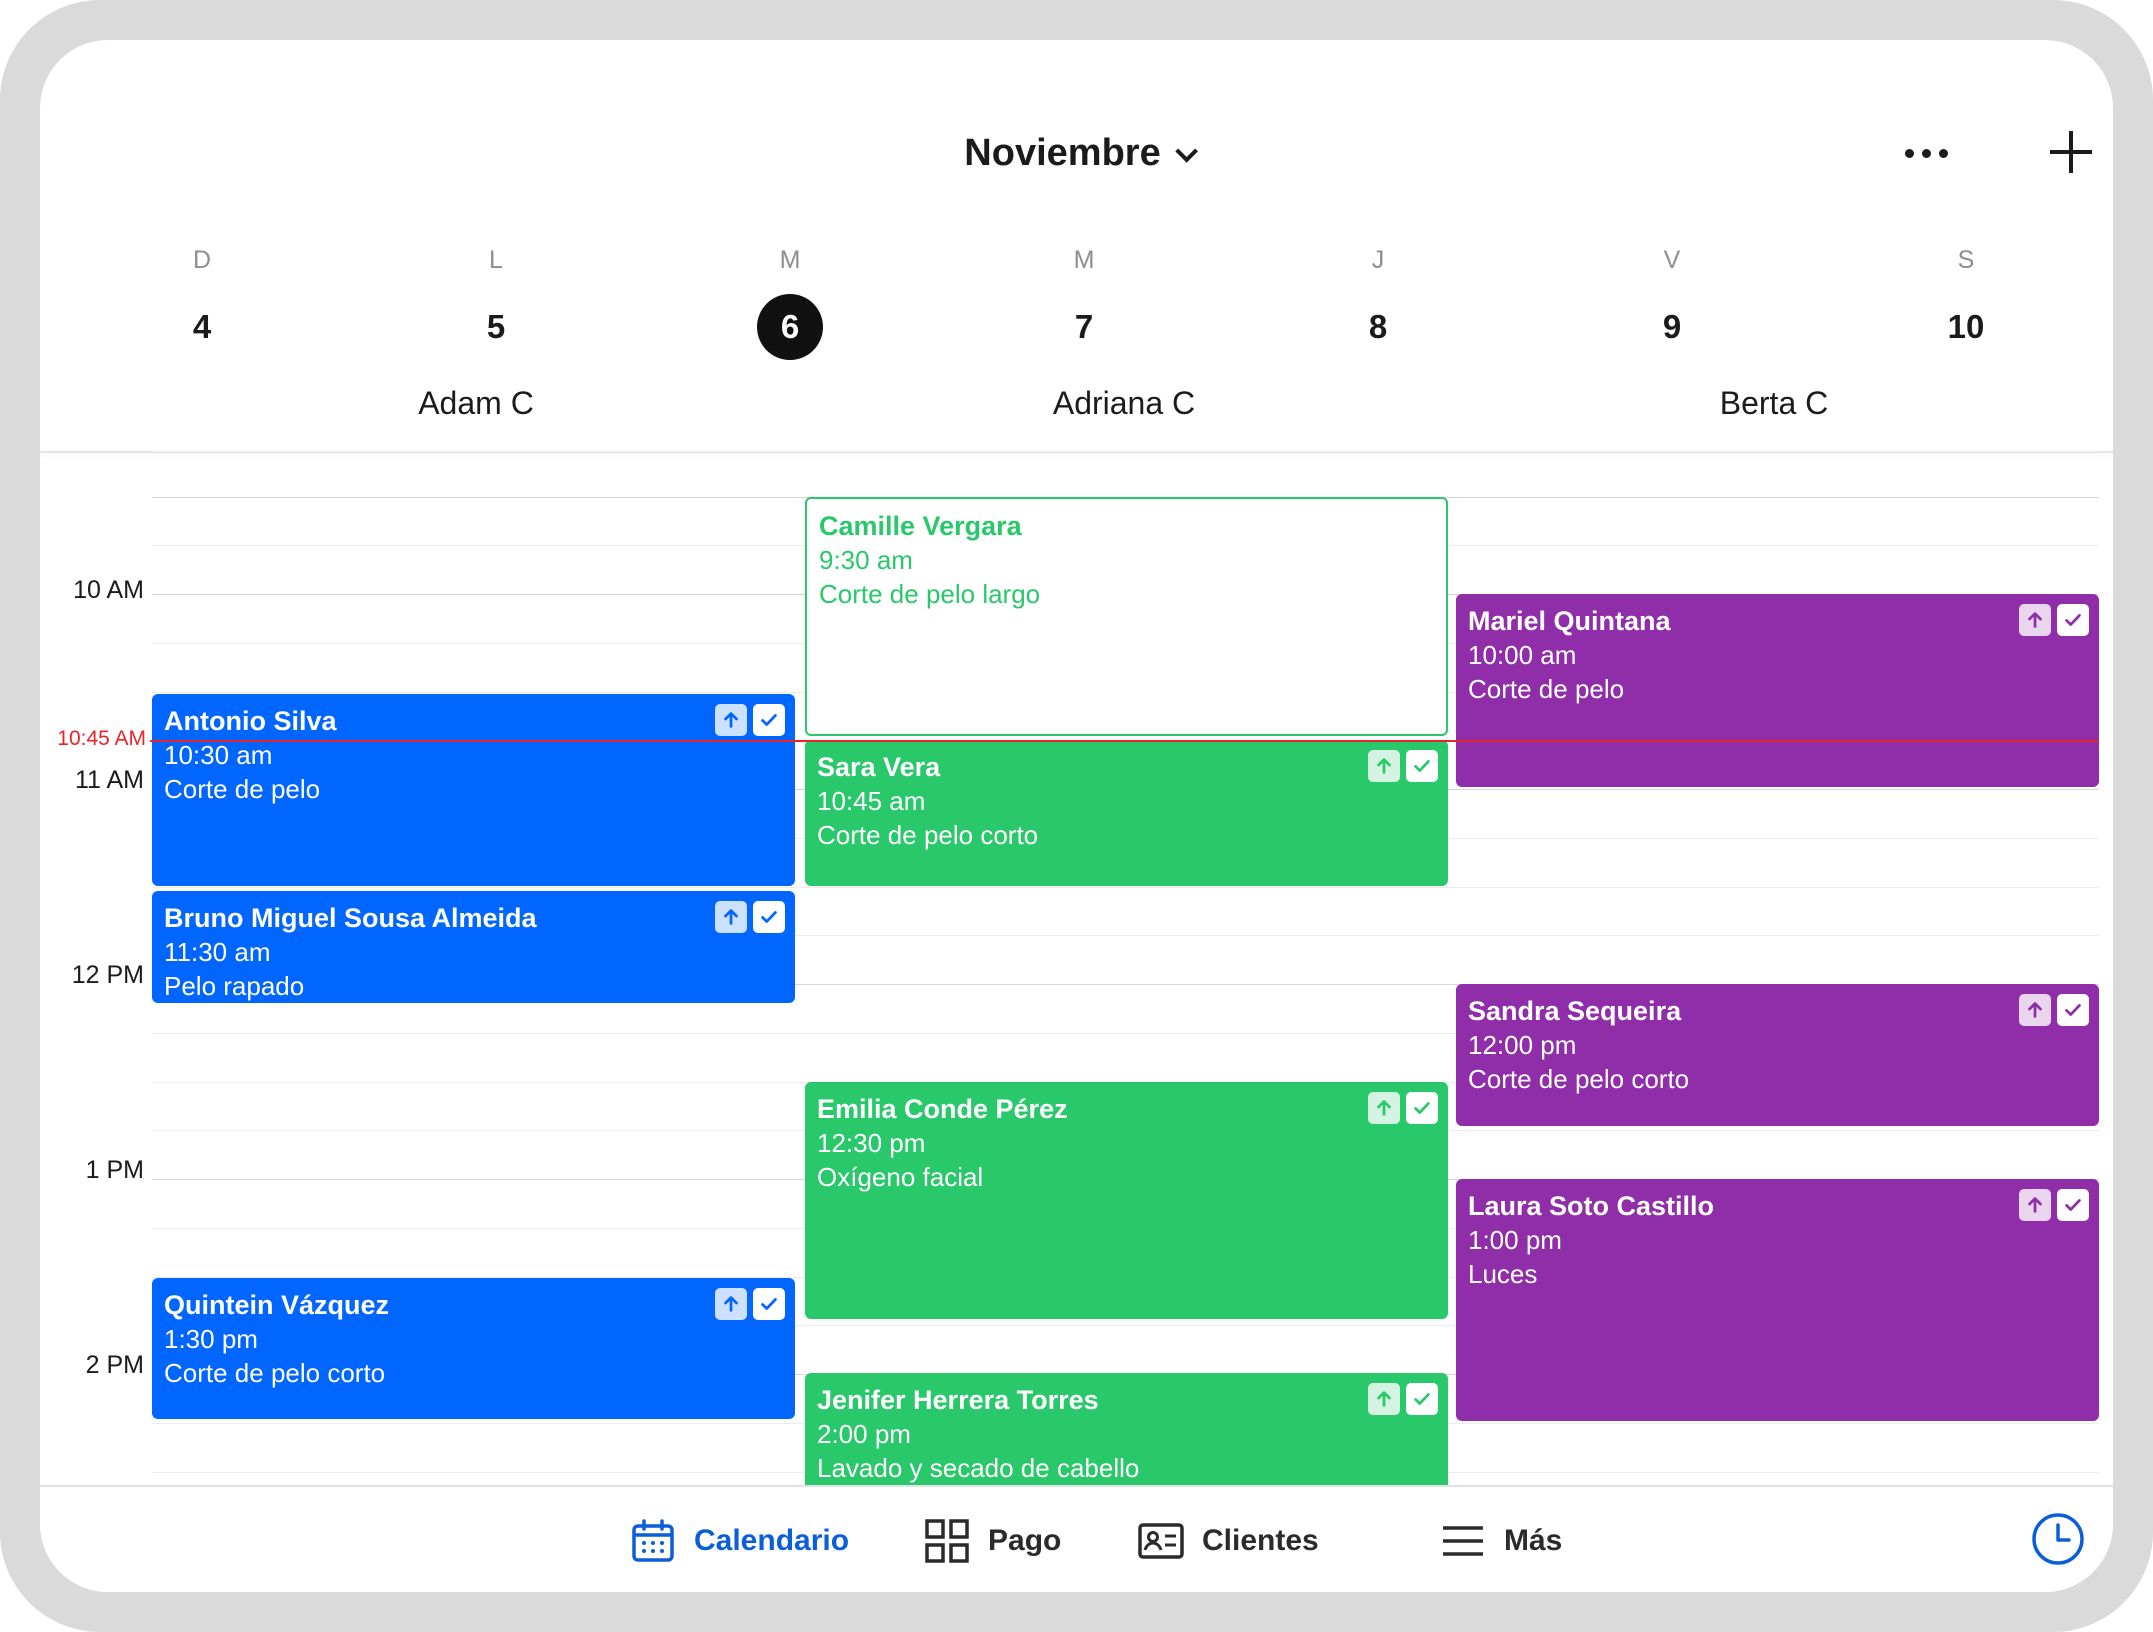  I want to click on appointment-time: 12:00 pm, so click(1522, 1045).